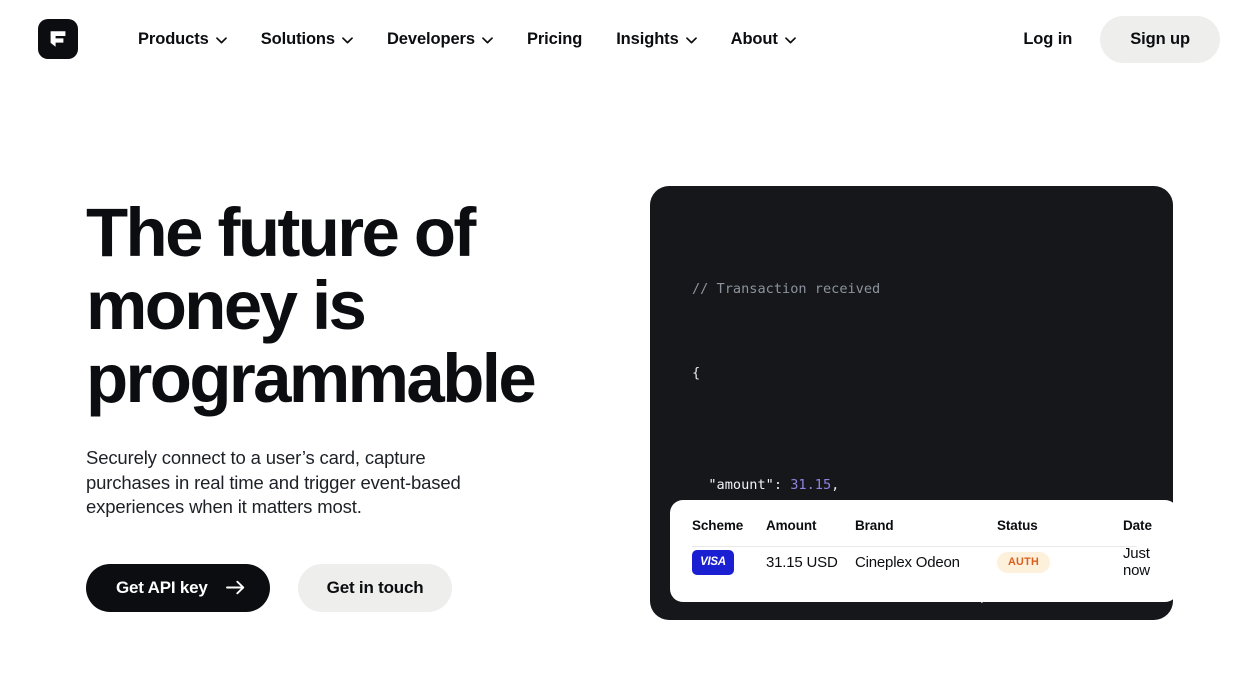  I want to click on cell-scheme: VISA, so click(729, 562).